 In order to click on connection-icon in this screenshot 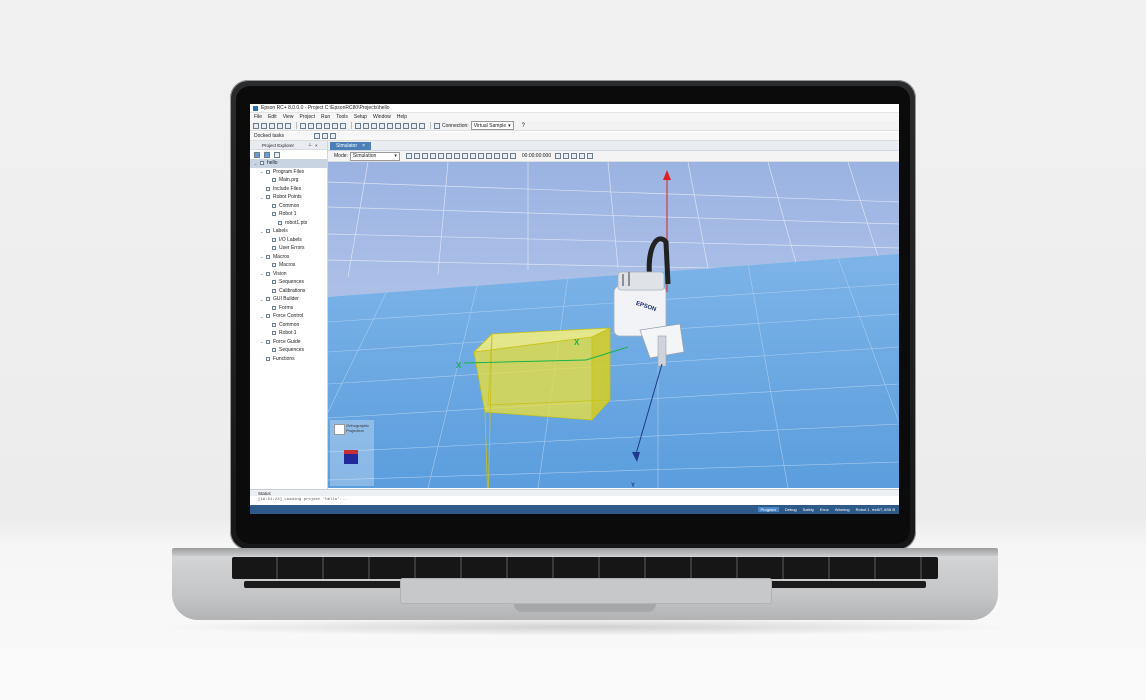, I will do `click(437, 125)`.